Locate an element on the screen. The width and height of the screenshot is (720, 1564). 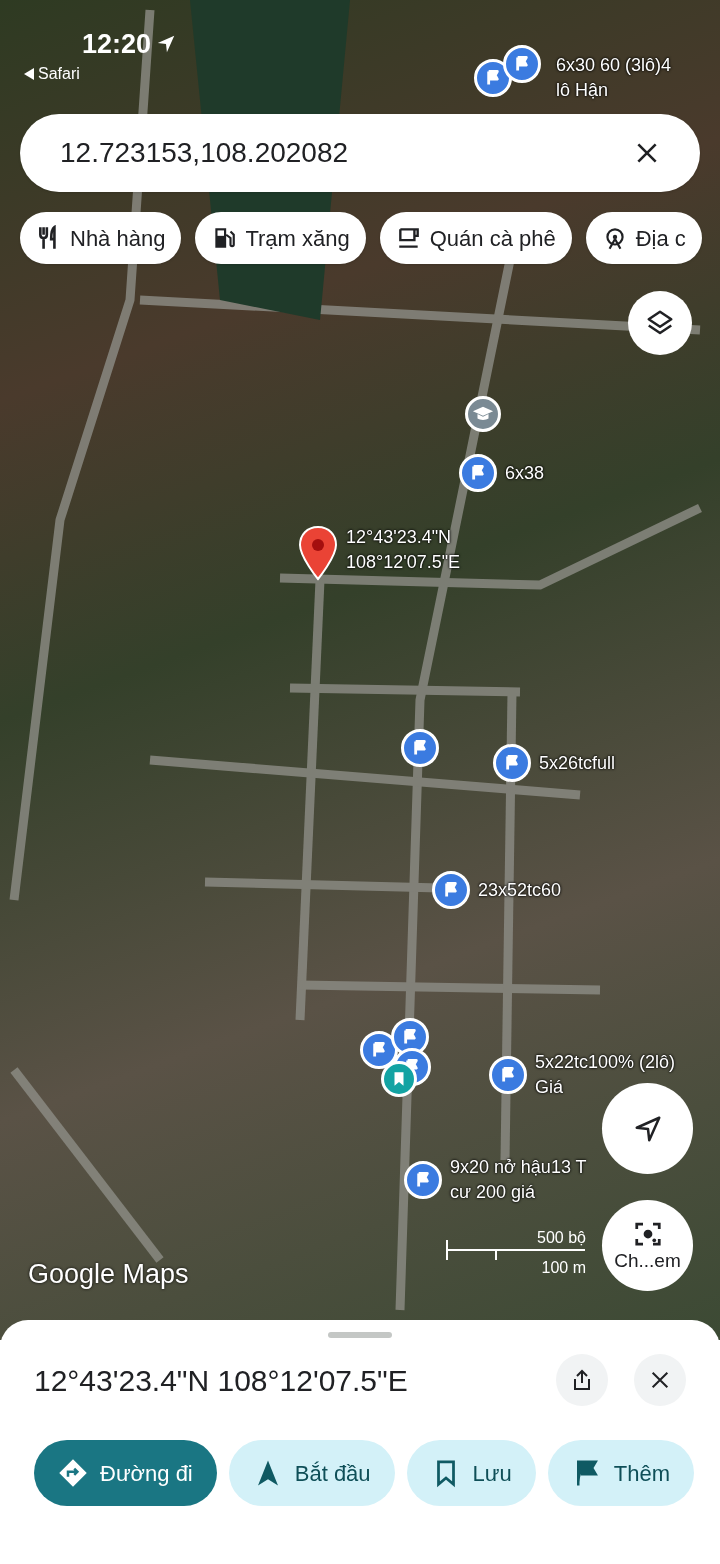
share-button is located at coordinates (582, 1380).